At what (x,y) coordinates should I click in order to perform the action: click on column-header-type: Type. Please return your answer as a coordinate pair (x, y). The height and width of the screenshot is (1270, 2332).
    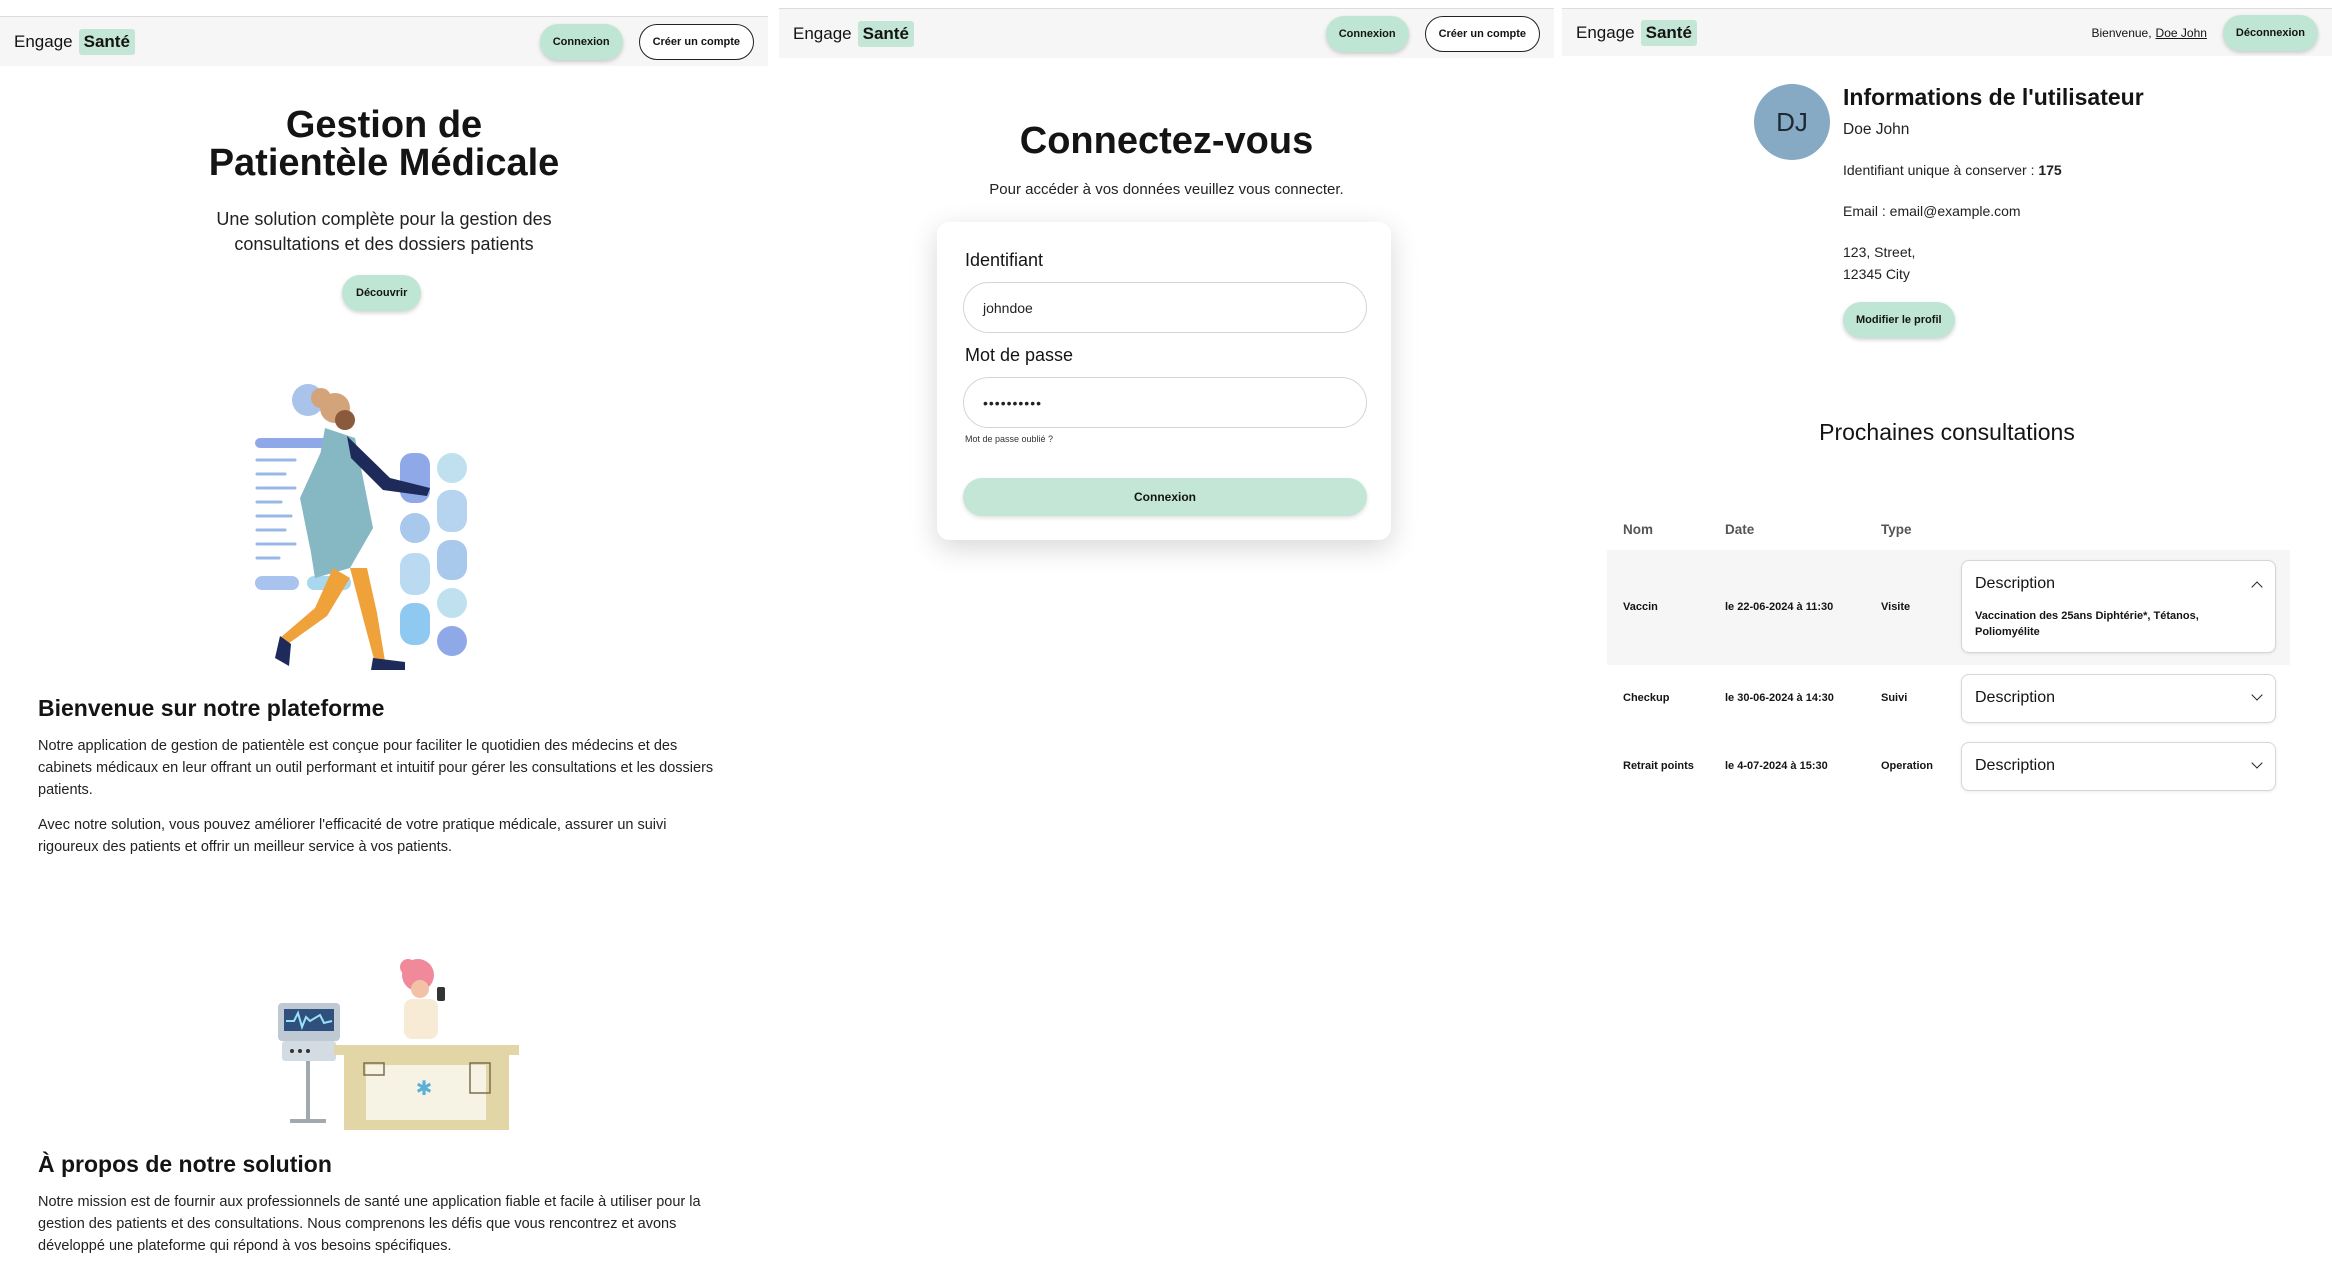
    Looking at the image, I should click on (1896, 529).